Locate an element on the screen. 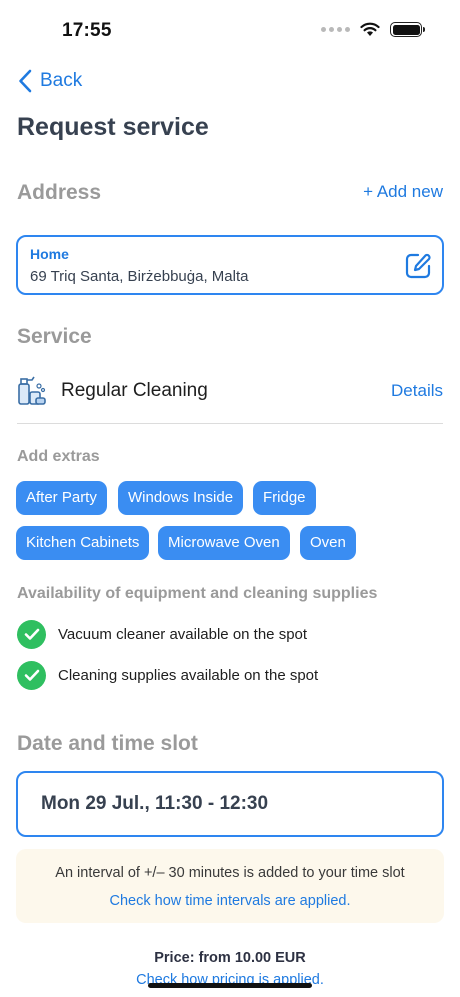 Image resolution: width=460 pixels, height=997 pixels. service-row: Regular Cleaning Details is located at coordinates (230, 397).